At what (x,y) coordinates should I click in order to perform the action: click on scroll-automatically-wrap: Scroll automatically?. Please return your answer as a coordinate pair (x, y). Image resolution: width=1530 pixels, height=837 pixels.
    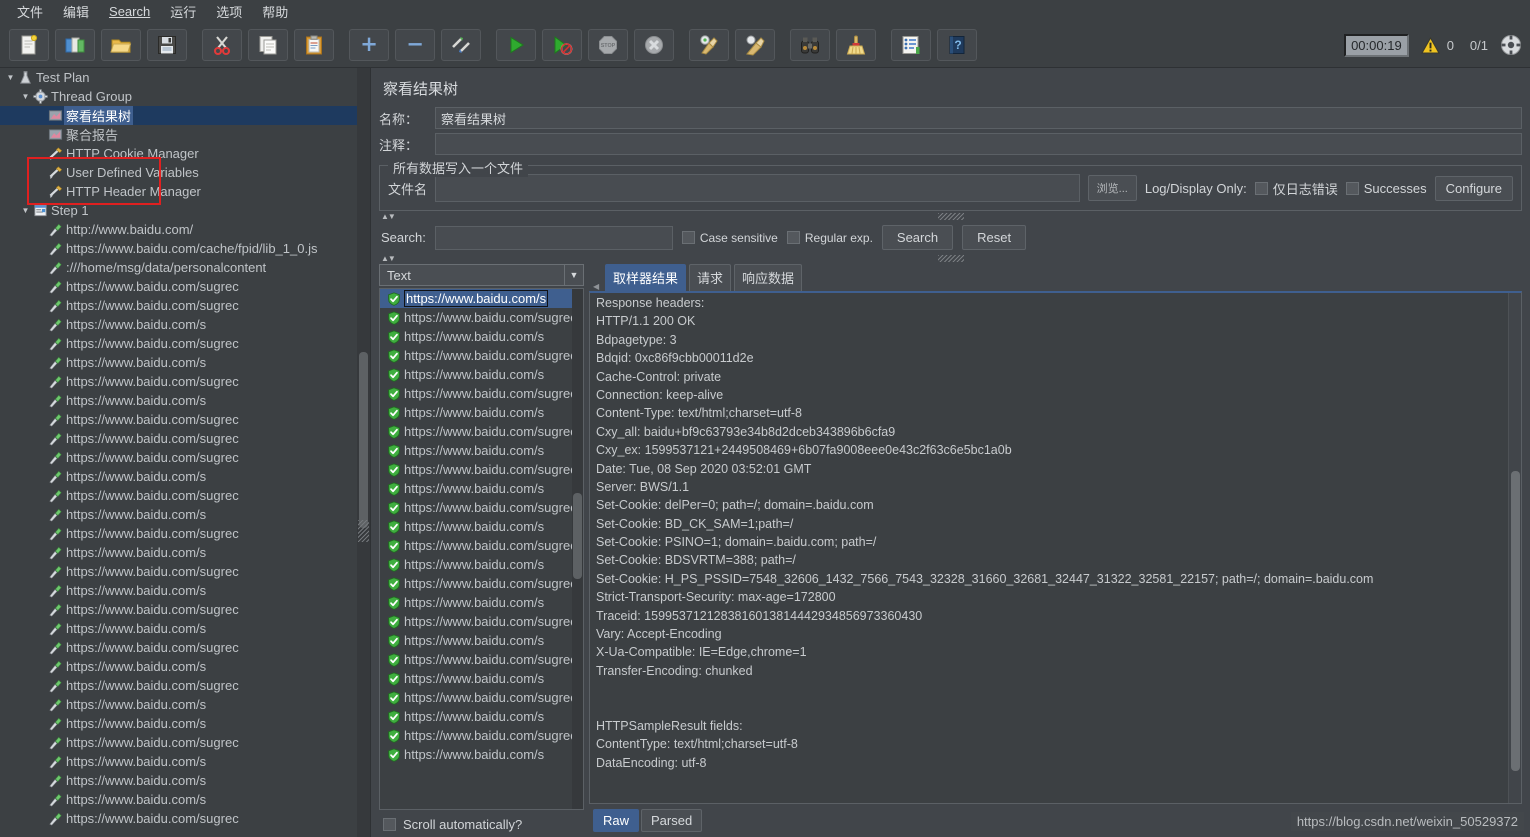
    Looking at the image, I should click on (481, 823).